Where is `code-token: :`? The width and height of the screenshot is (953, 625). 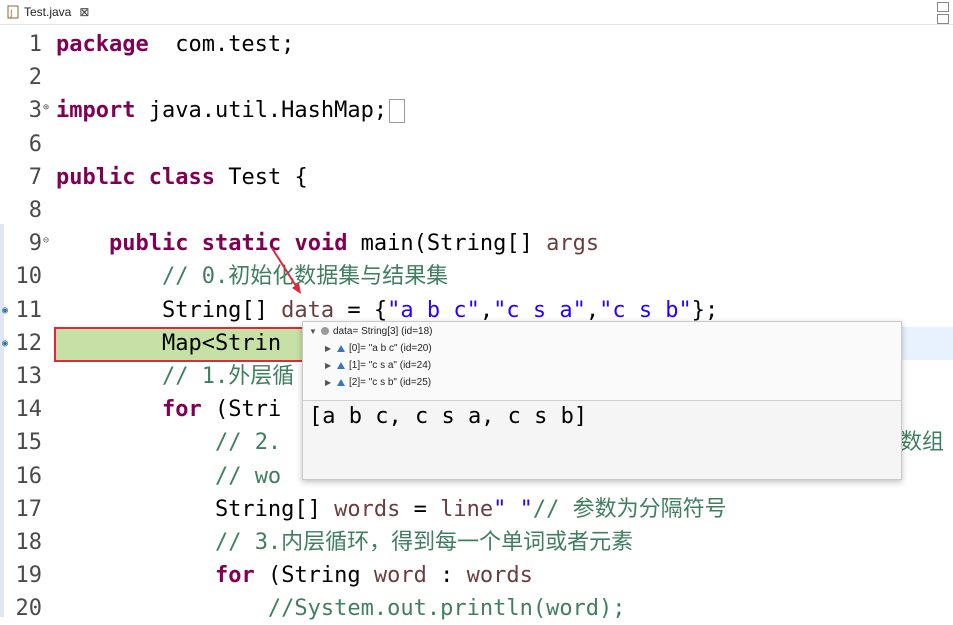
code-token: : is located at coordinates (446, 576).